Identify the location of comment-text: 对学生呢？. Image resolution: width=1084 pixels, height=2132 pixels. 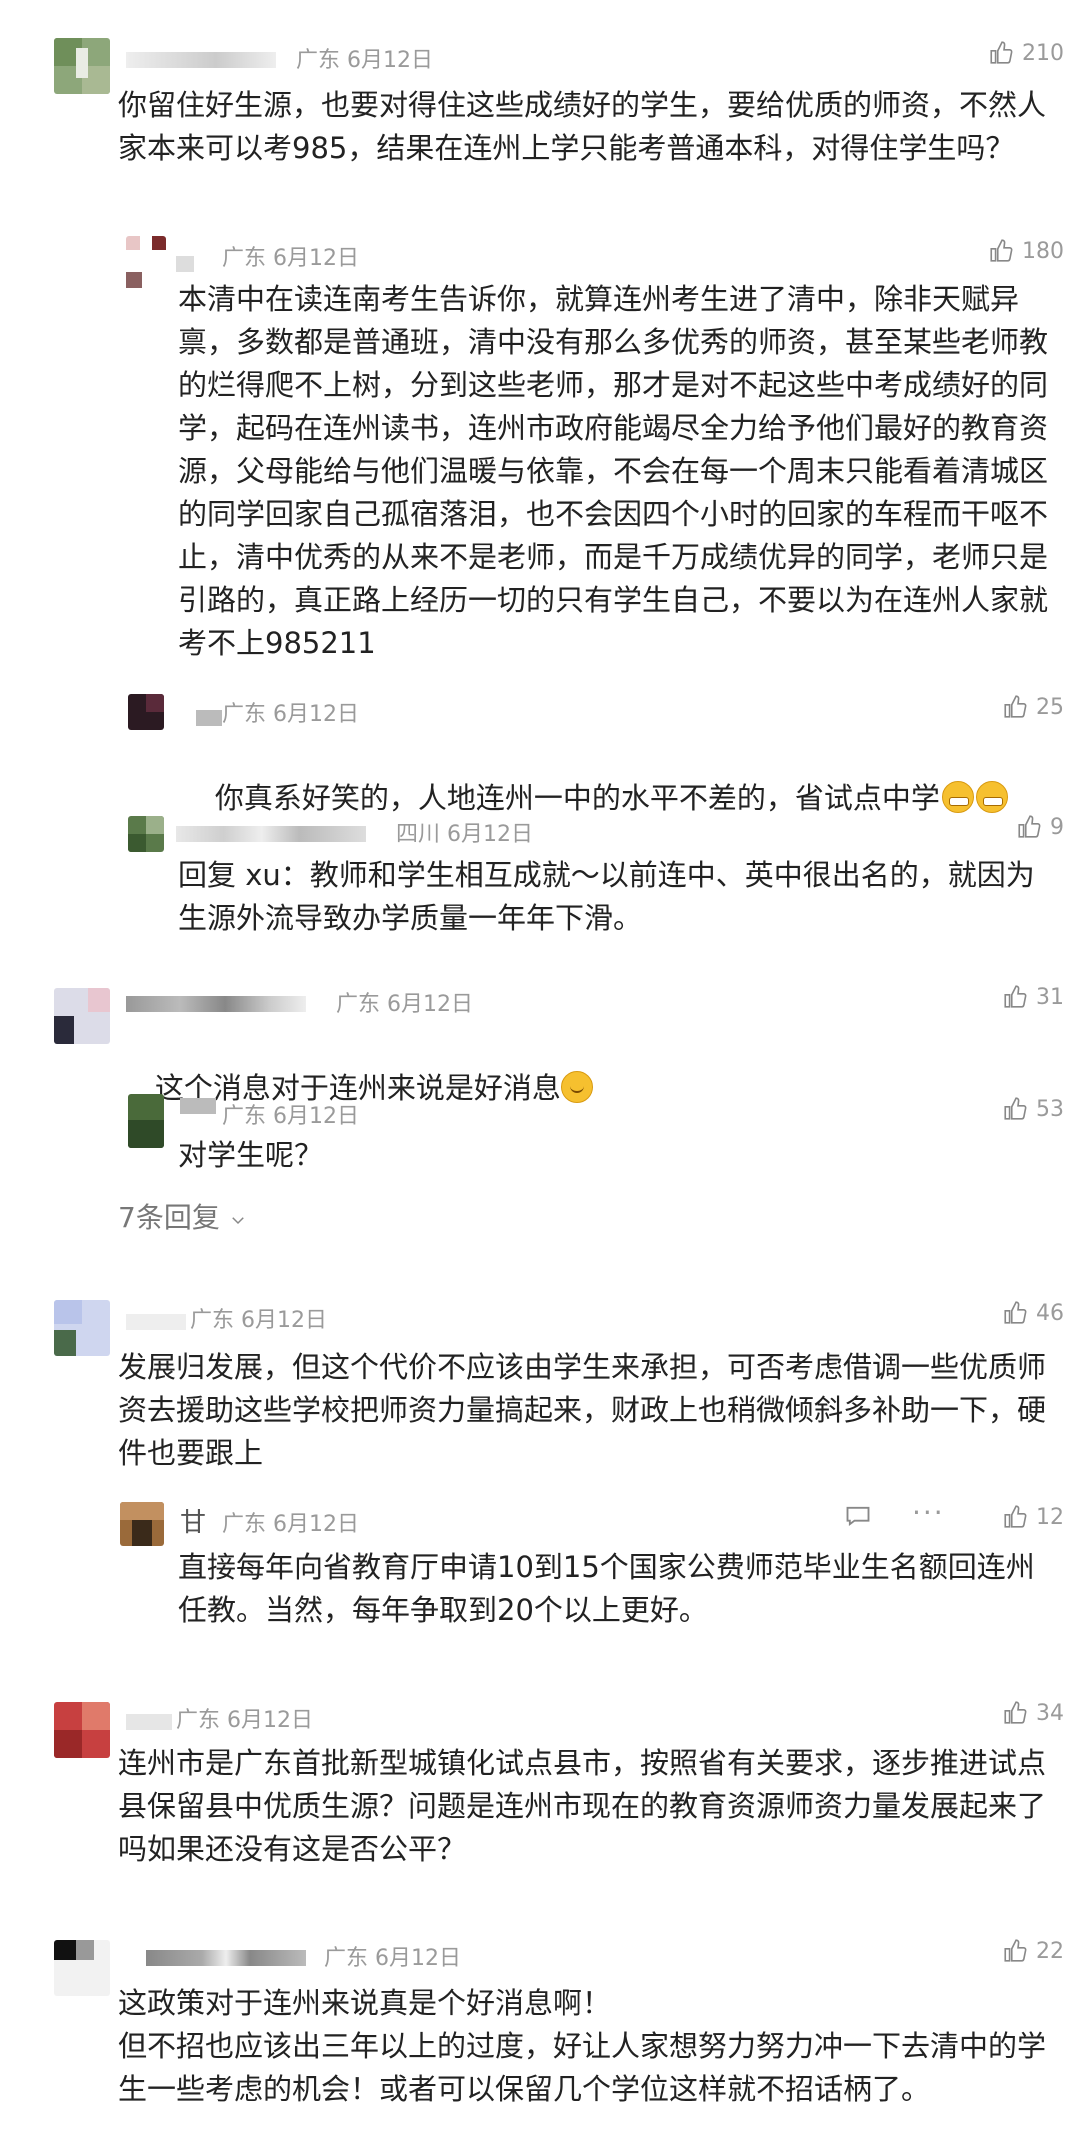
(251, 1155).